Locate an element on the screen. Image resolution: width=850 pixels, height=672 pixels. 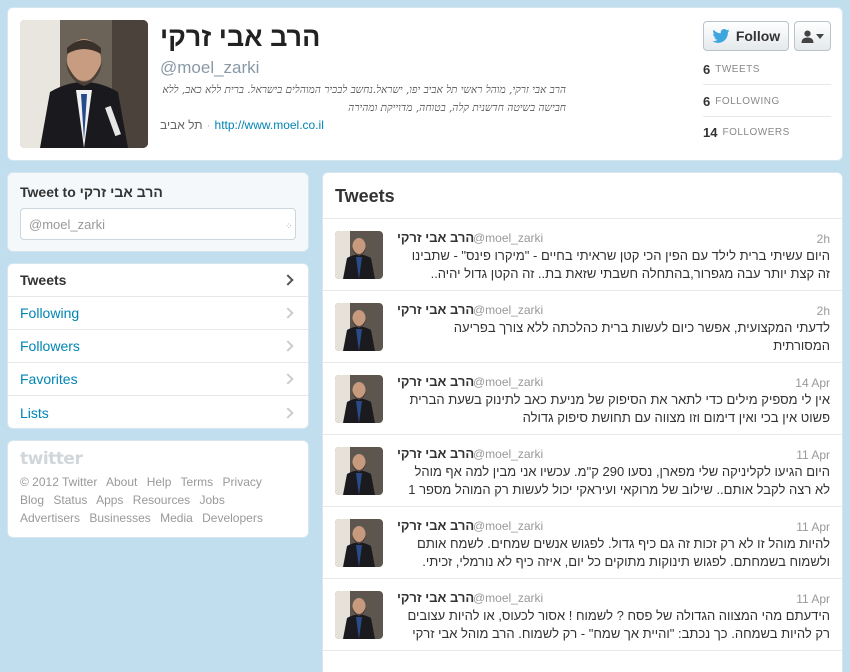
nav-item-followers: Followers is located at coordinates (158, 346).